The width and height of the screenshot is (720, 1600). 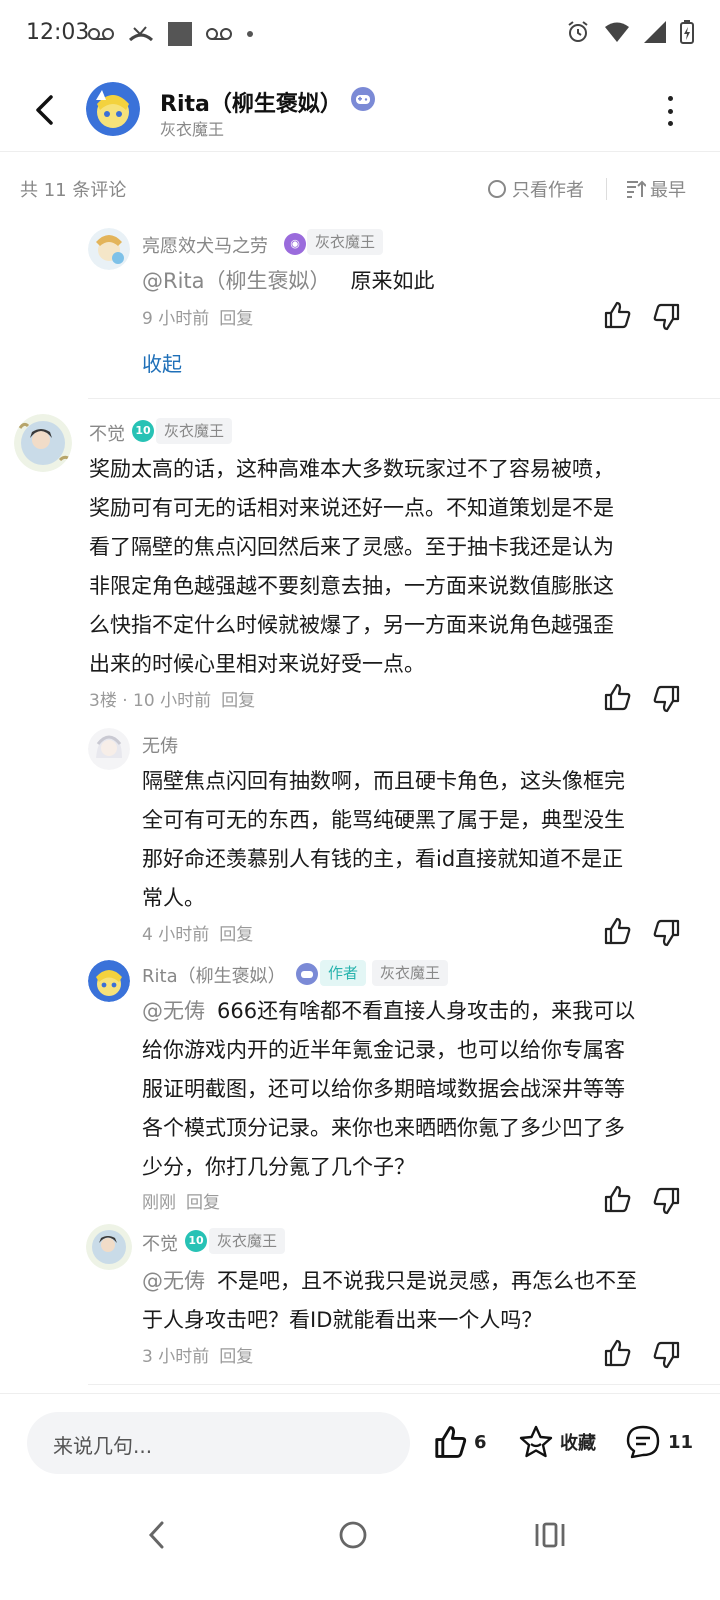 What do you see at coordinates (383, 1128) in the screenshot?
I see `comment-line: 各个模式顶分记录。来你也来晒晒你氪了多少凹了多` at bounding box center [383, 1128].